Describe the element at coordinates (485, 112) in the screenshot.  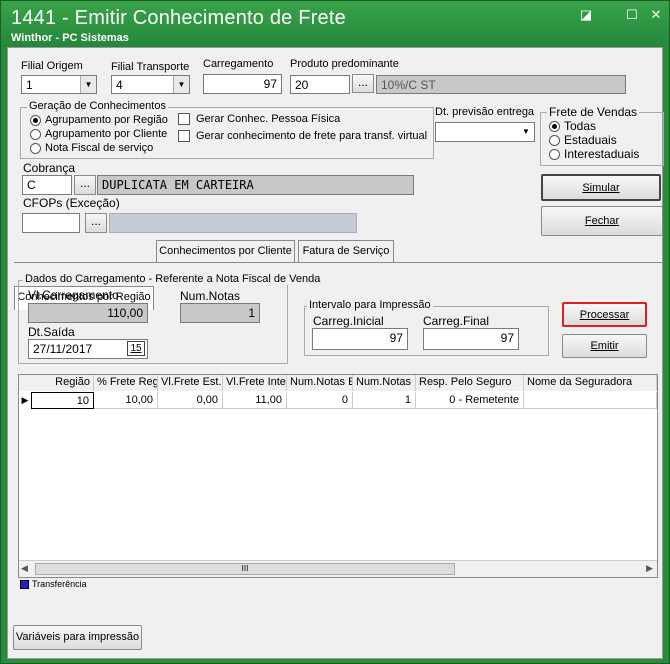
I see `previsao-label: Dt. previsão entrega` at that location.